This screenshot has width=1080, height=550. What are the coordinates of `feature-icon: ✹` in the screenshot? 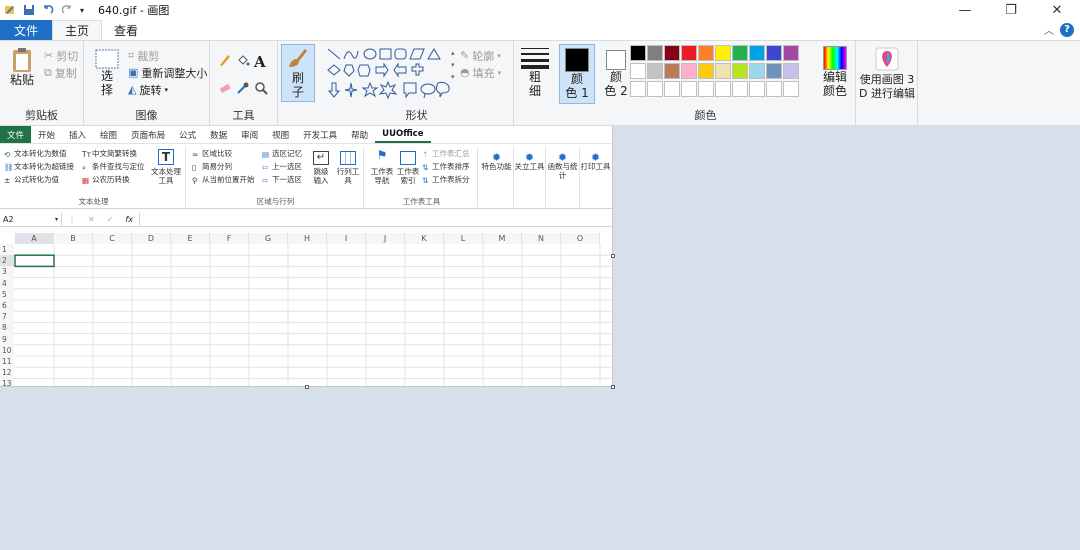 It's located at (496, 157).